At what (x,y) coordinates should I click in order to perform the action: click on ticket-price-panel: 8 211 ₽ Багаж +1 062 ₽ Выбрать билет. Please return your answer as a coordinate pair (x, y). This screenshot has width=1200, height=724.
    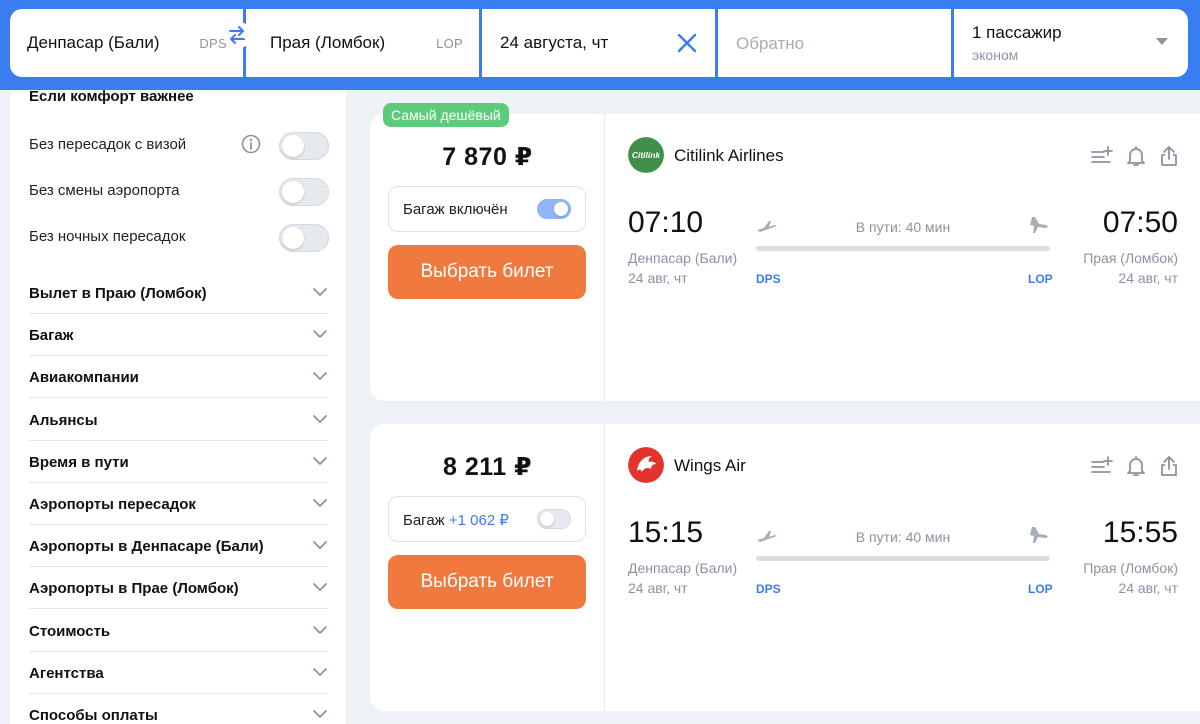
    Looking at the image, I should click on (487, 567).